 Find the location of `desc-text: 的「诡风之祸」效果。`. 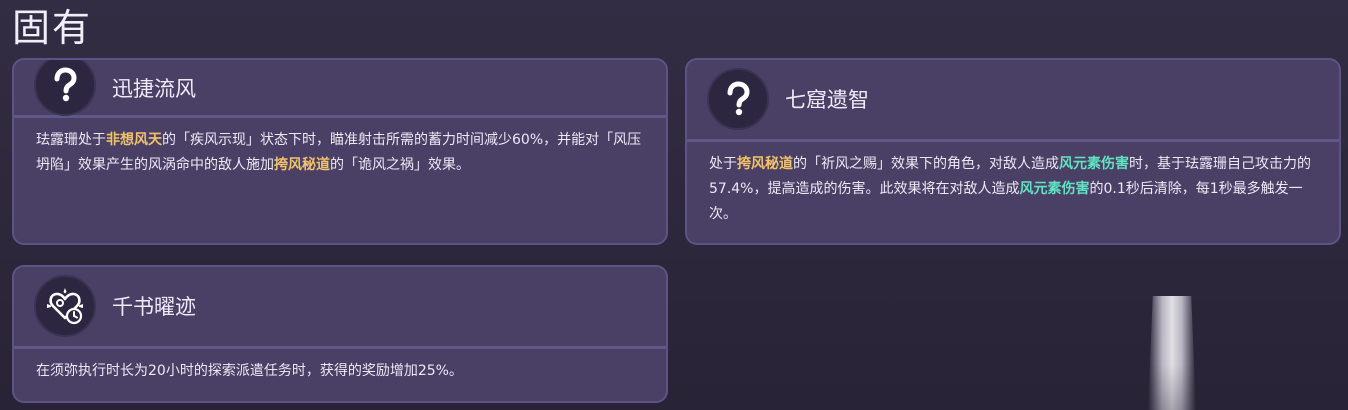

desc-text: 的「诡风之祸」效果。 is located at coordinates (400, 165).